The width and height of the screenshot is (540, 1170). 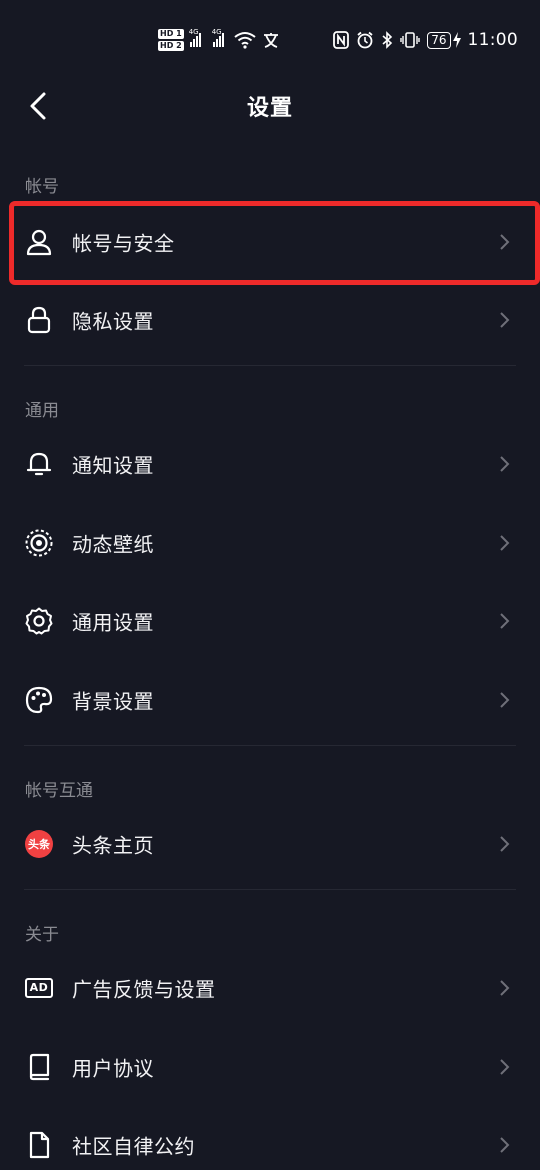 What do you see at coordinates (410, 40) in the screenshot?
I see `vibrate-icon` at bounding box center [410, 40].